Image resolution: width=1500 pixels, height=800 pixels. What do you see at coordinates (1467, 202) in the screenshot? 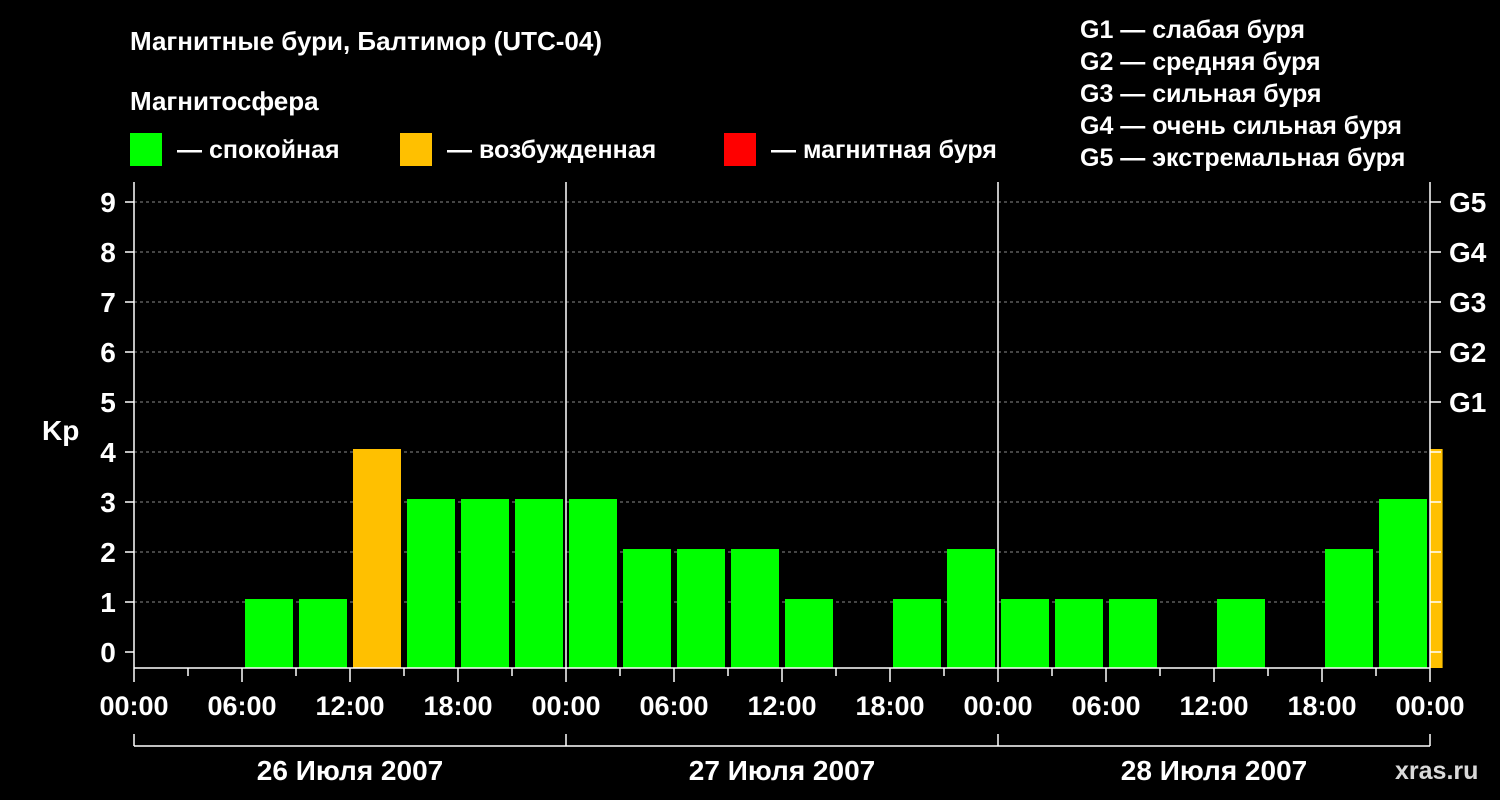
I see `right-tick-label-G5: G5` at bounding box center [1467, 202].